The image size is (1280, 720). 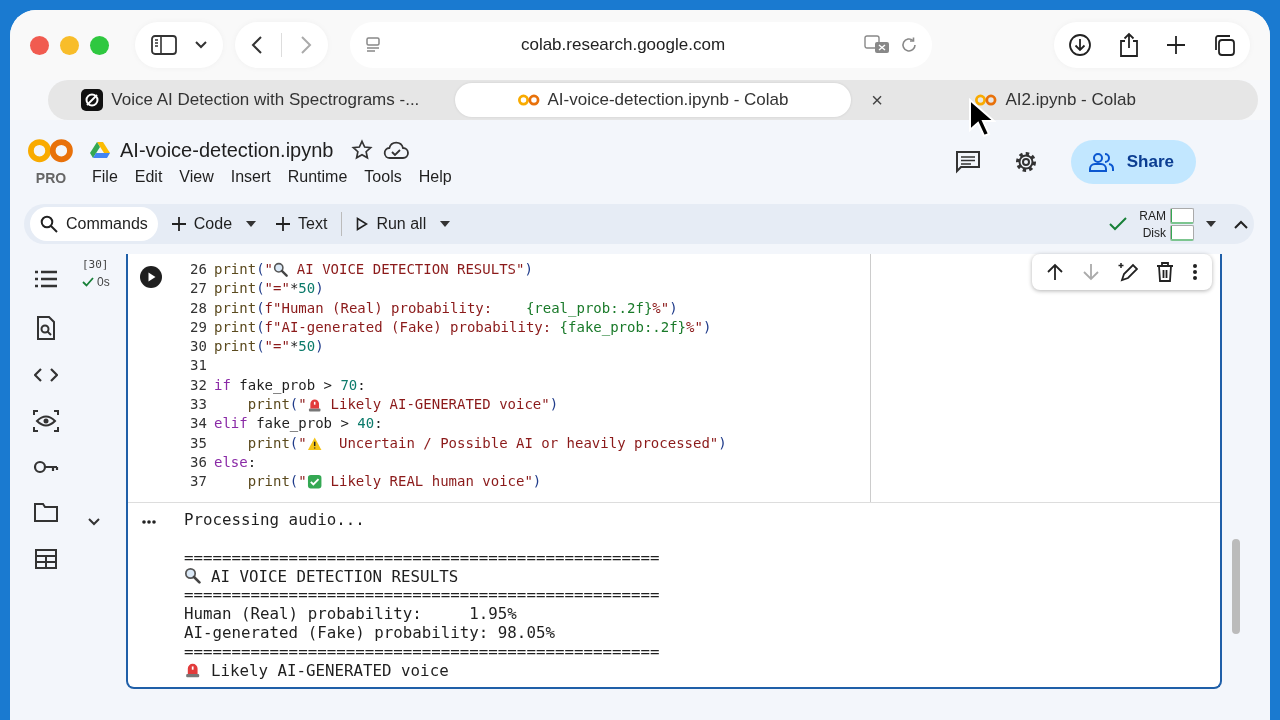 I want to click on menu-item: View, so click(x=196, y=176).